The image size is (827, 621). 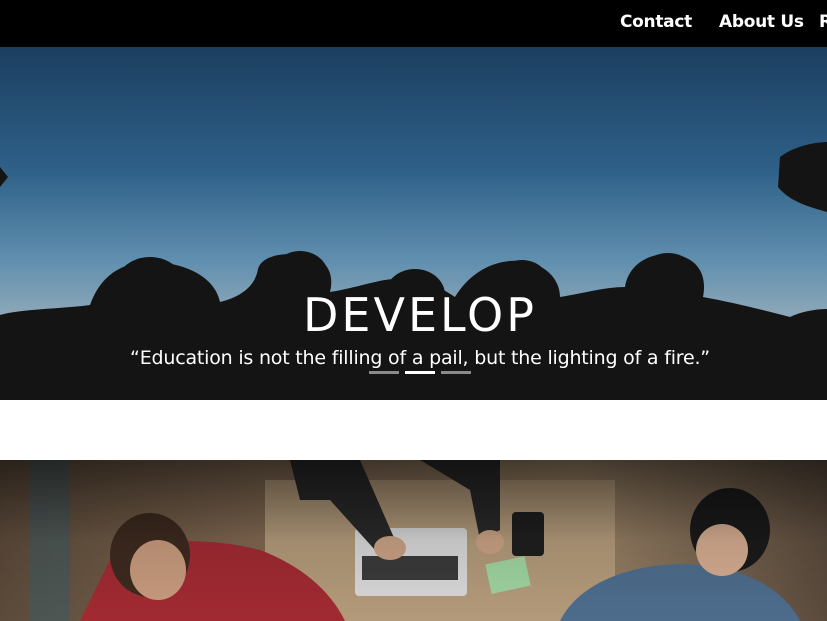 I want to click on hero-title: DEVELOP, so click(x=420, y=314).